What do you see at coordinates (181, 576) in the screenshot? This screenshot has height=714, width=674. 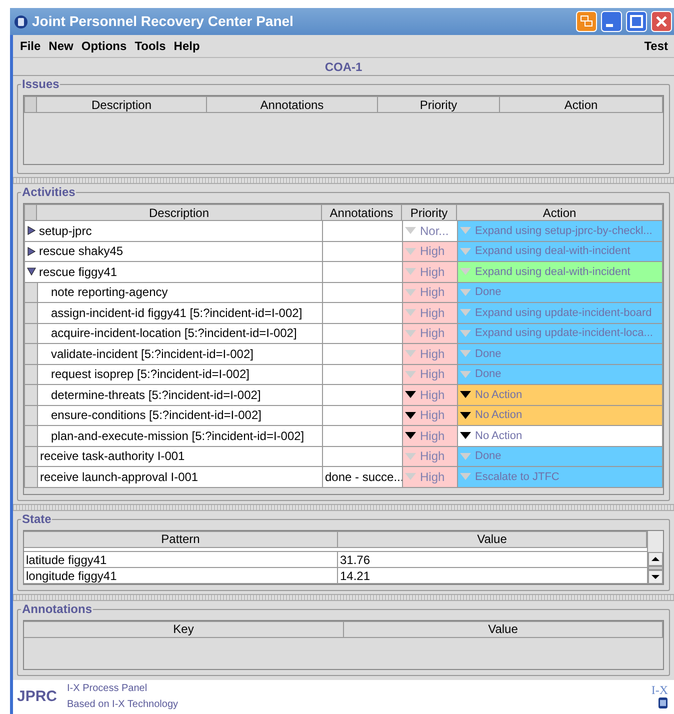 I see `table-cell: longitude figgy41` at bounding box center [181, 576].